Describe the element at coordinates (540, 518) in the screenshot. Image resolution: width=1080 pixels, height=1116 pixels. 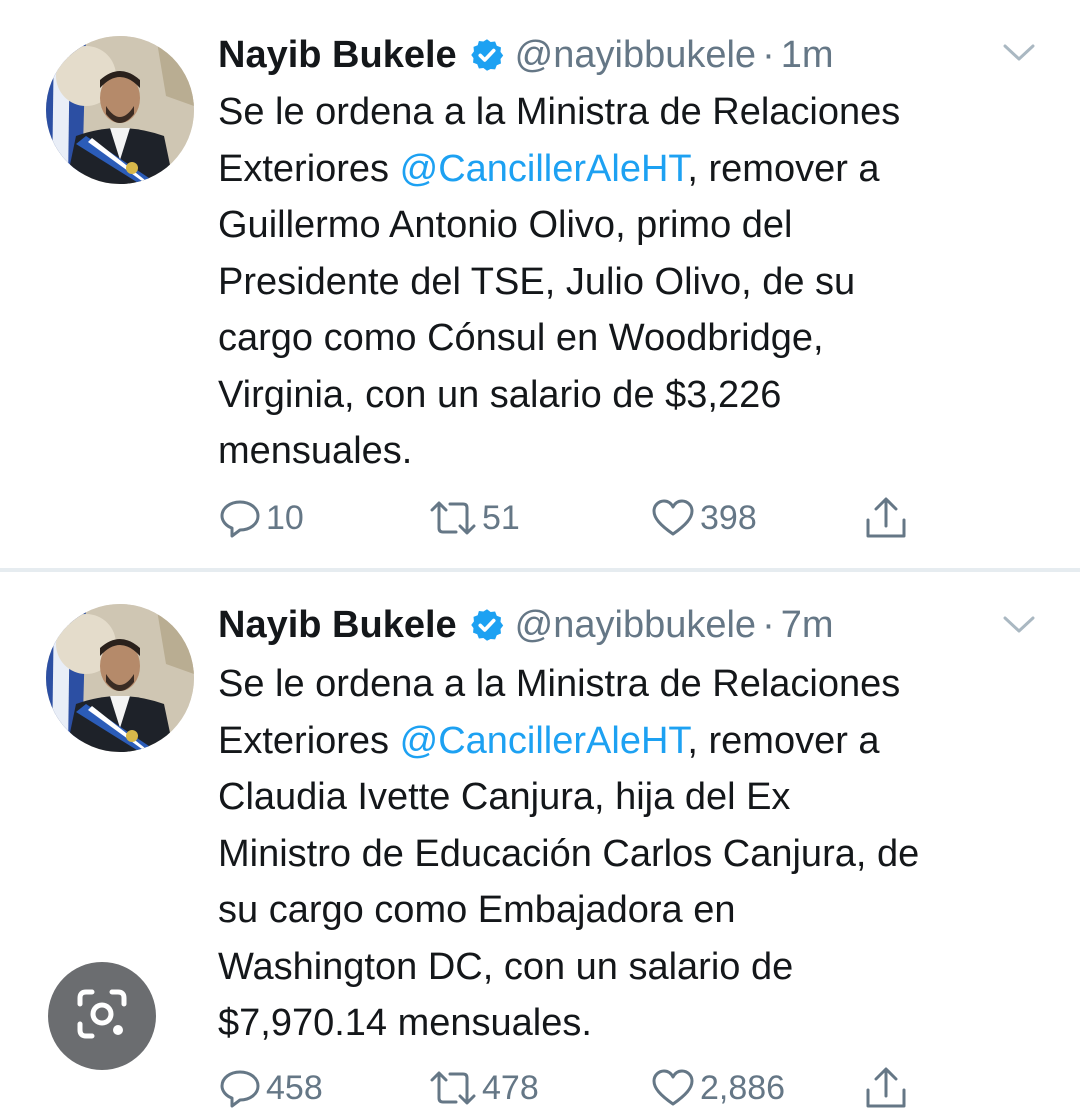
I see `tweet-actions: 10 51 398` at that location.